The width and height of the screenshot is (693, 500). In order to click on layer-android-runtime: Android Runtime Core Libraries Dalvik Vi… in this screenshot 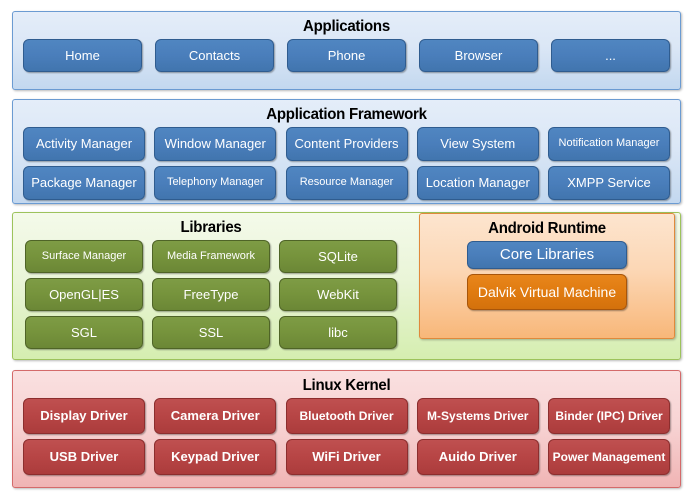, I will do `click(547, 276)`.